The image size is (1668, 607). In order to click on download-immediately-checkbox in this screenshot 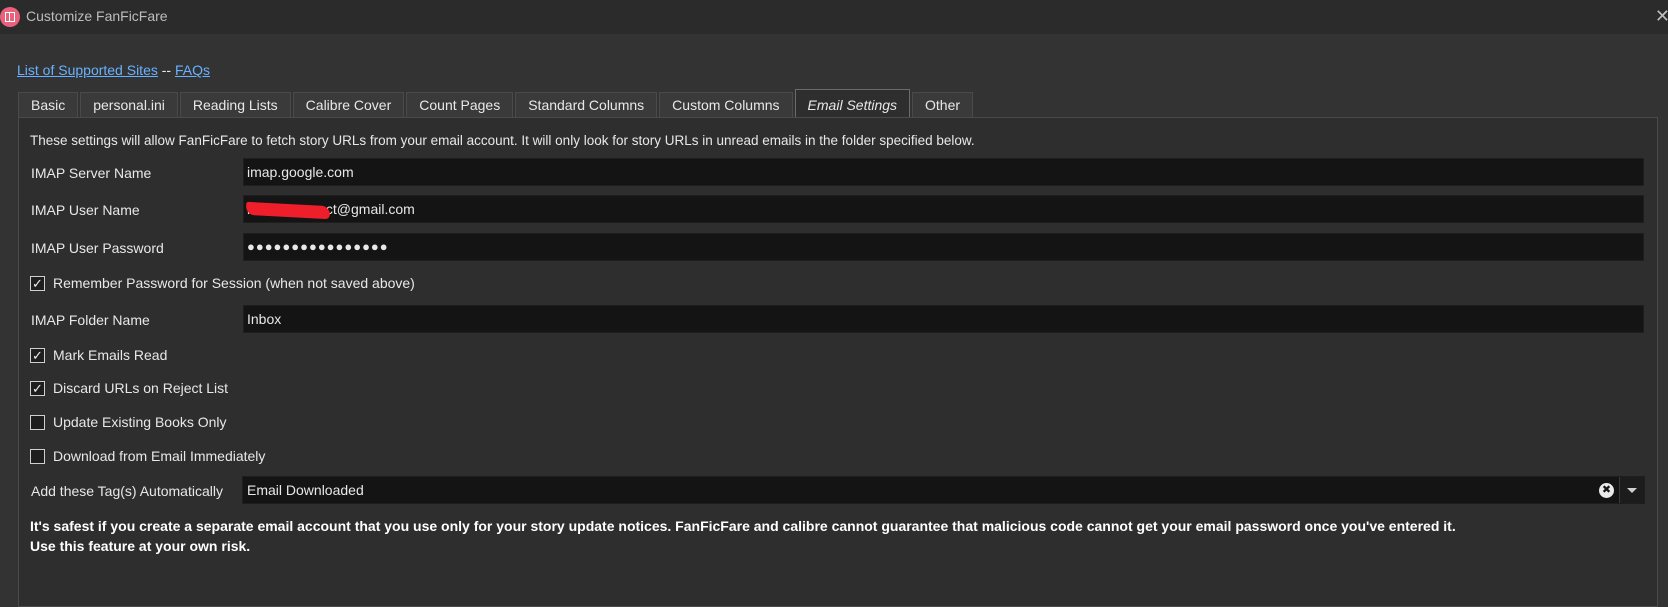, I will do `click(37, 456)`.